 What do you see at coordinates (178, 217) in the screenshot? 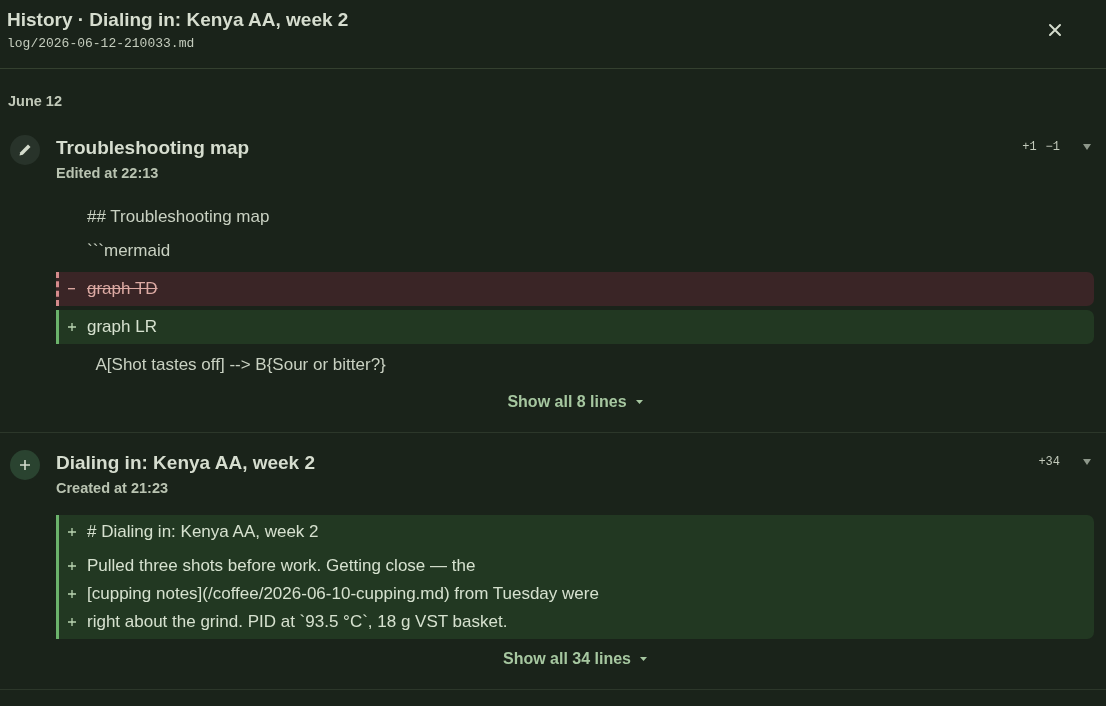
I see `code-line: ## Troubleshooting map` at bounding box center [178, 217].